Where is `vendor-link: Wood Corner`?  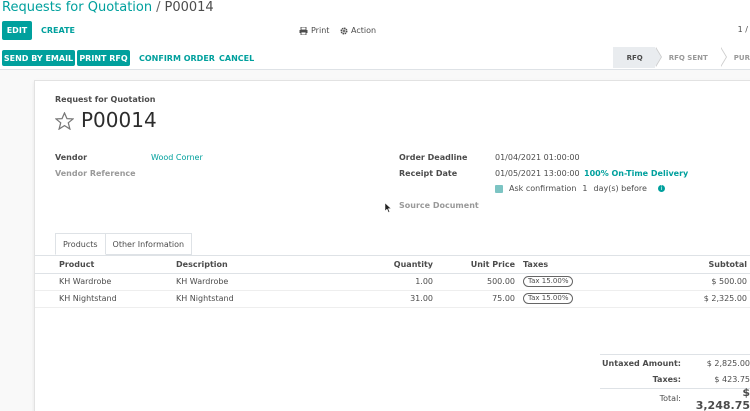 vendor-link: Wood Corner is located at coordinates (177, 157).